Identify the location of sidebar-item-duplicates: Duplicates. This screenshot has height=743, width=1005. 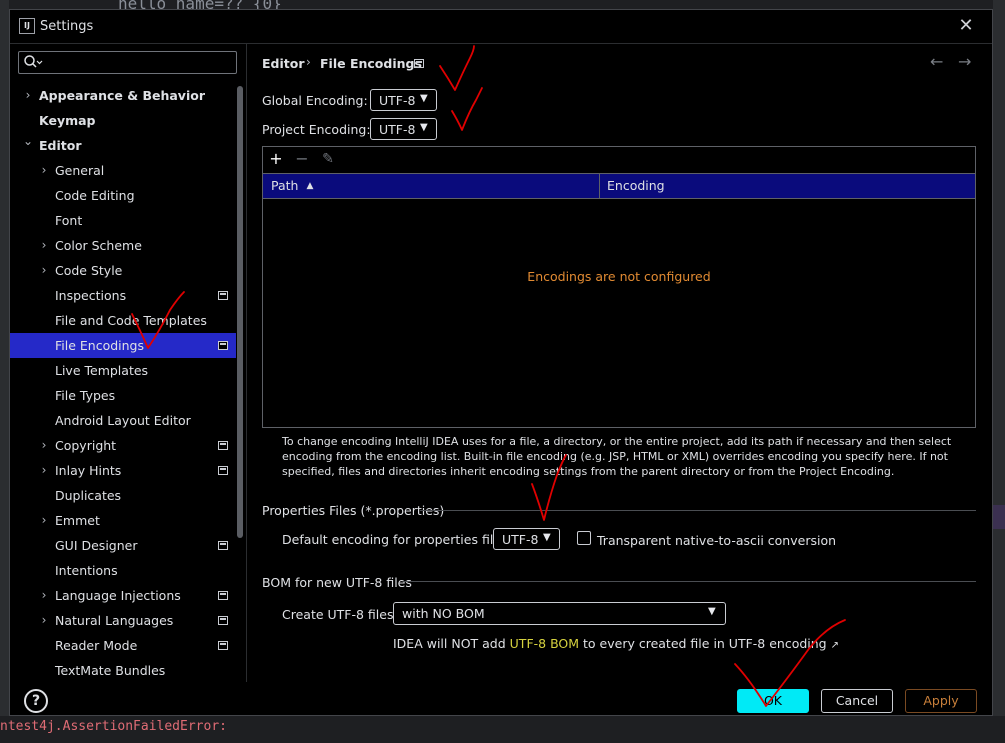
(123, 495).